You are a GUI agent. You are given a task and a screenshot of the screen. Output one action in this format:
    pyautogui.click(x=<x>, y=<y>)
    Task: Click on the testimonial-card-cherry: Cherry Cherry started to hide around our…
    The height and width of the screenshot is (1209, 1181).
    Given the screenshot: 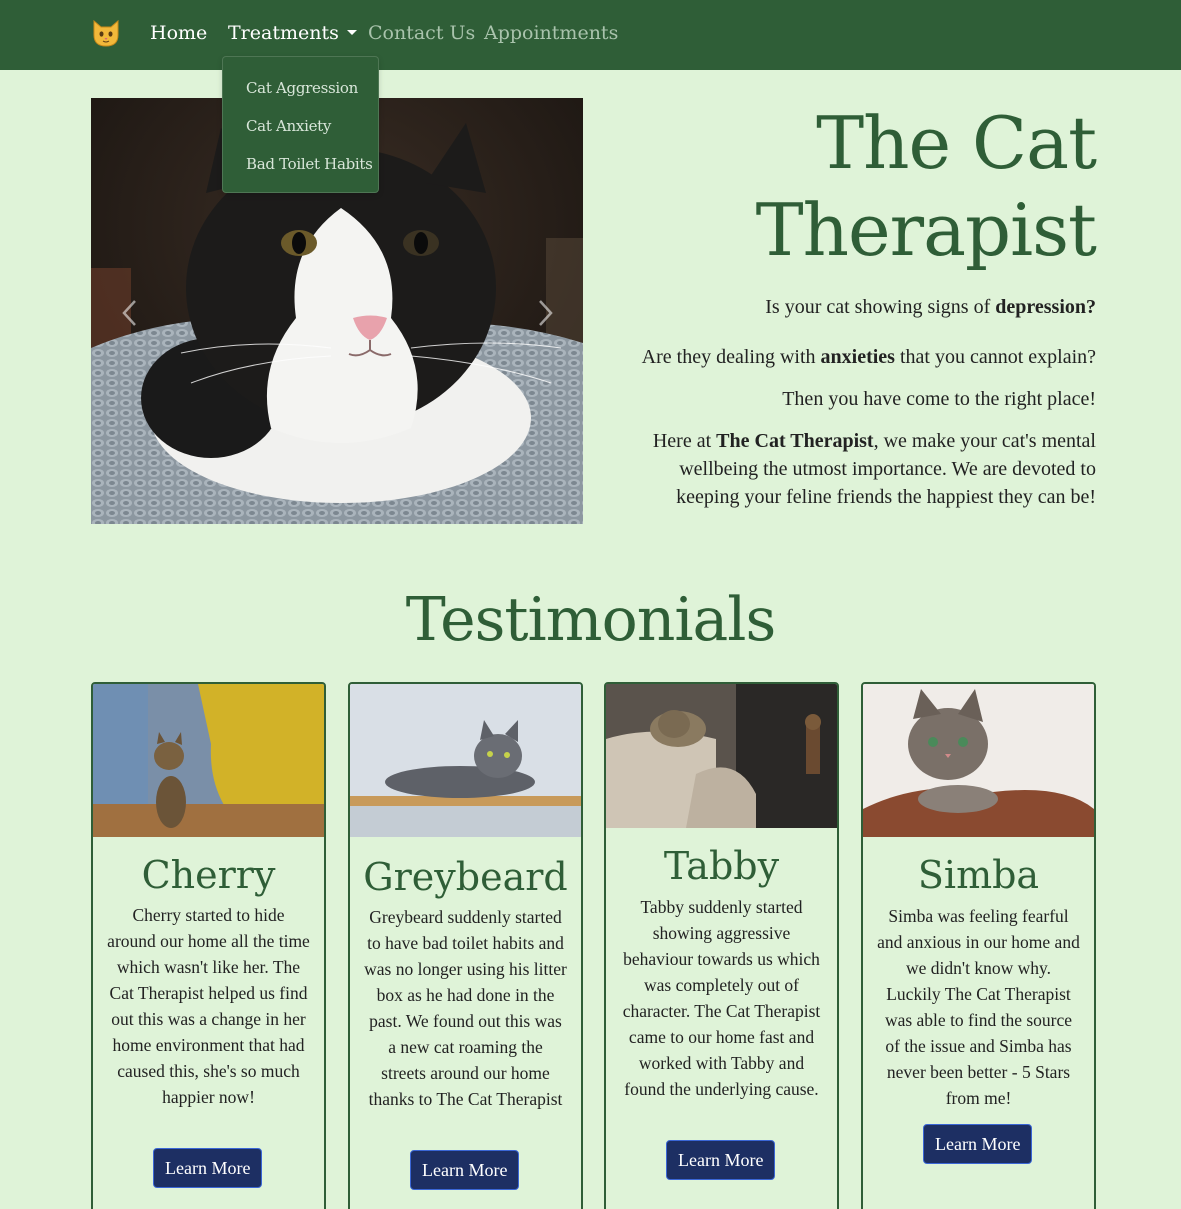 What is the action you would take?
    pyautogui.click(x=208, y=945)
    